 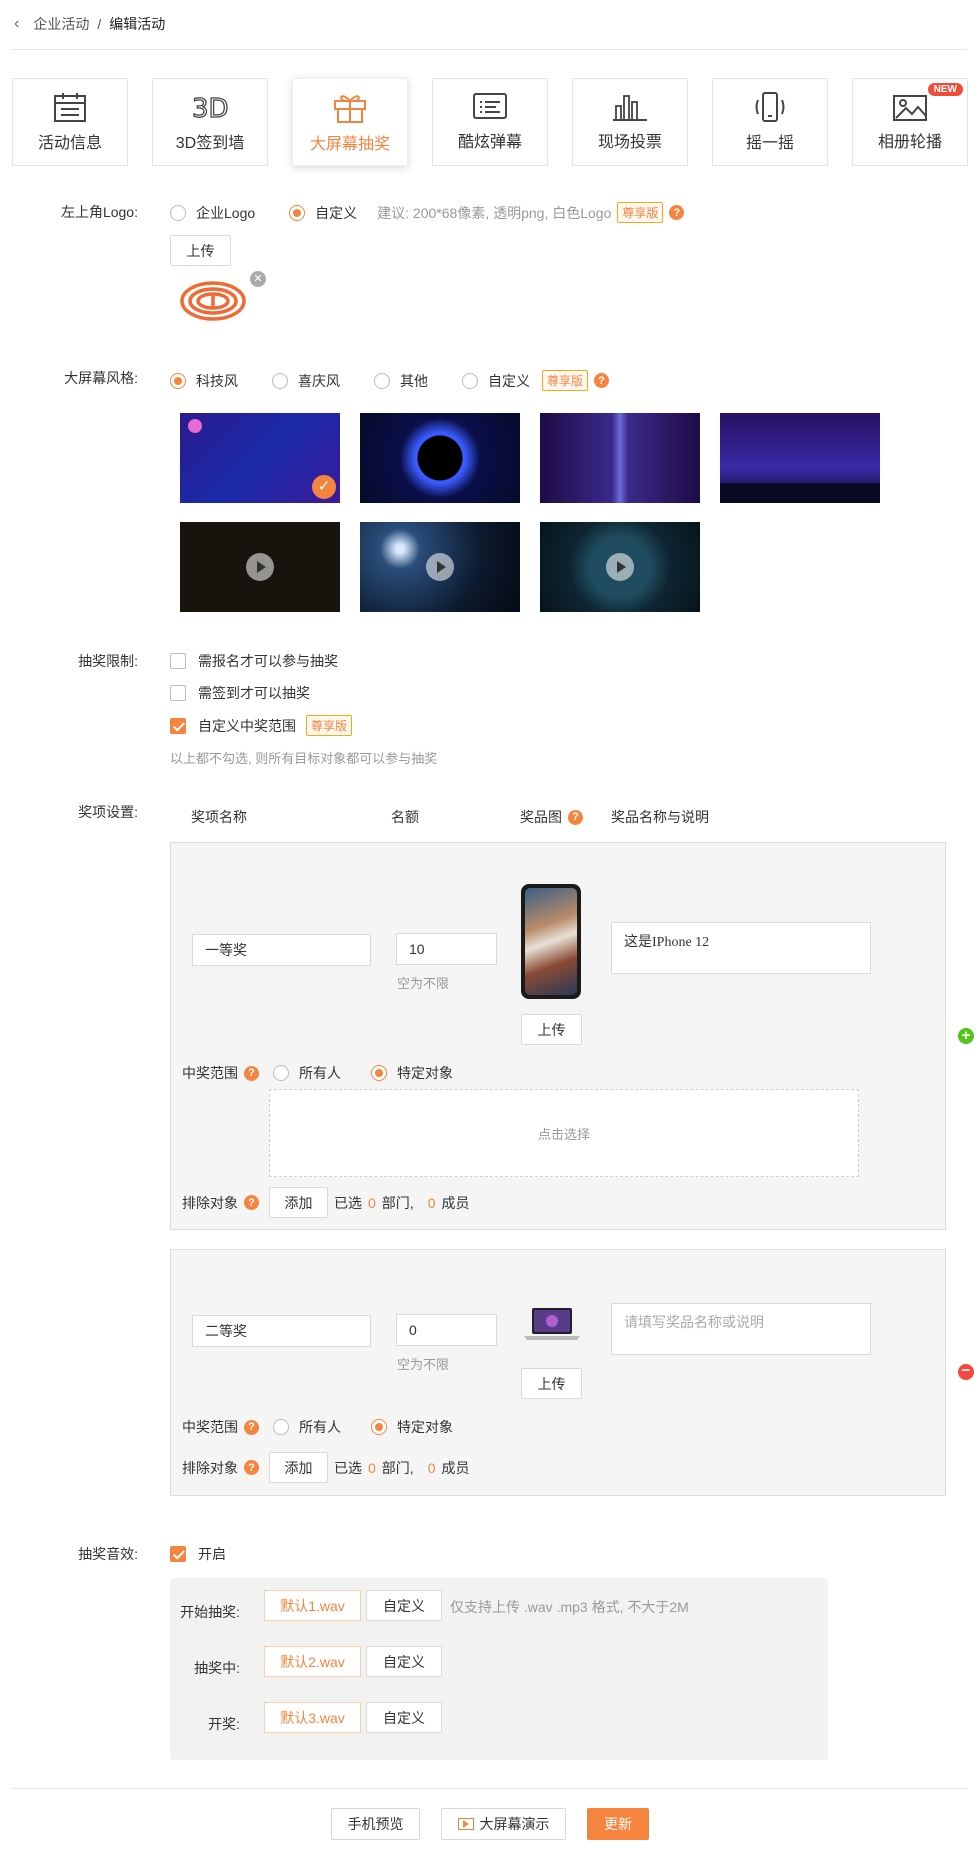 What do you see at coordinates (404, 1605) in the screenshot?
I see `sound-start-custom-button: 自定义` at bounding box center [404, 1605].